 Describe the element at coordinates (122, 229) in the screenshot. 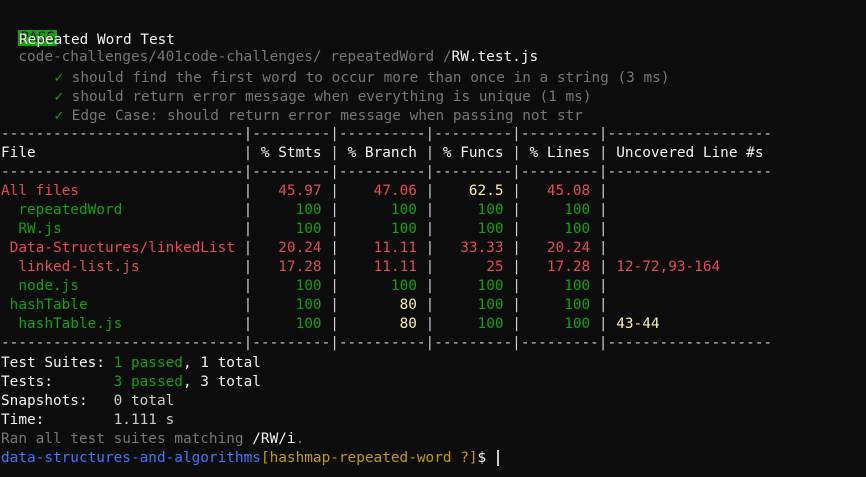

I see `coverage-file: RW.js` at that location.